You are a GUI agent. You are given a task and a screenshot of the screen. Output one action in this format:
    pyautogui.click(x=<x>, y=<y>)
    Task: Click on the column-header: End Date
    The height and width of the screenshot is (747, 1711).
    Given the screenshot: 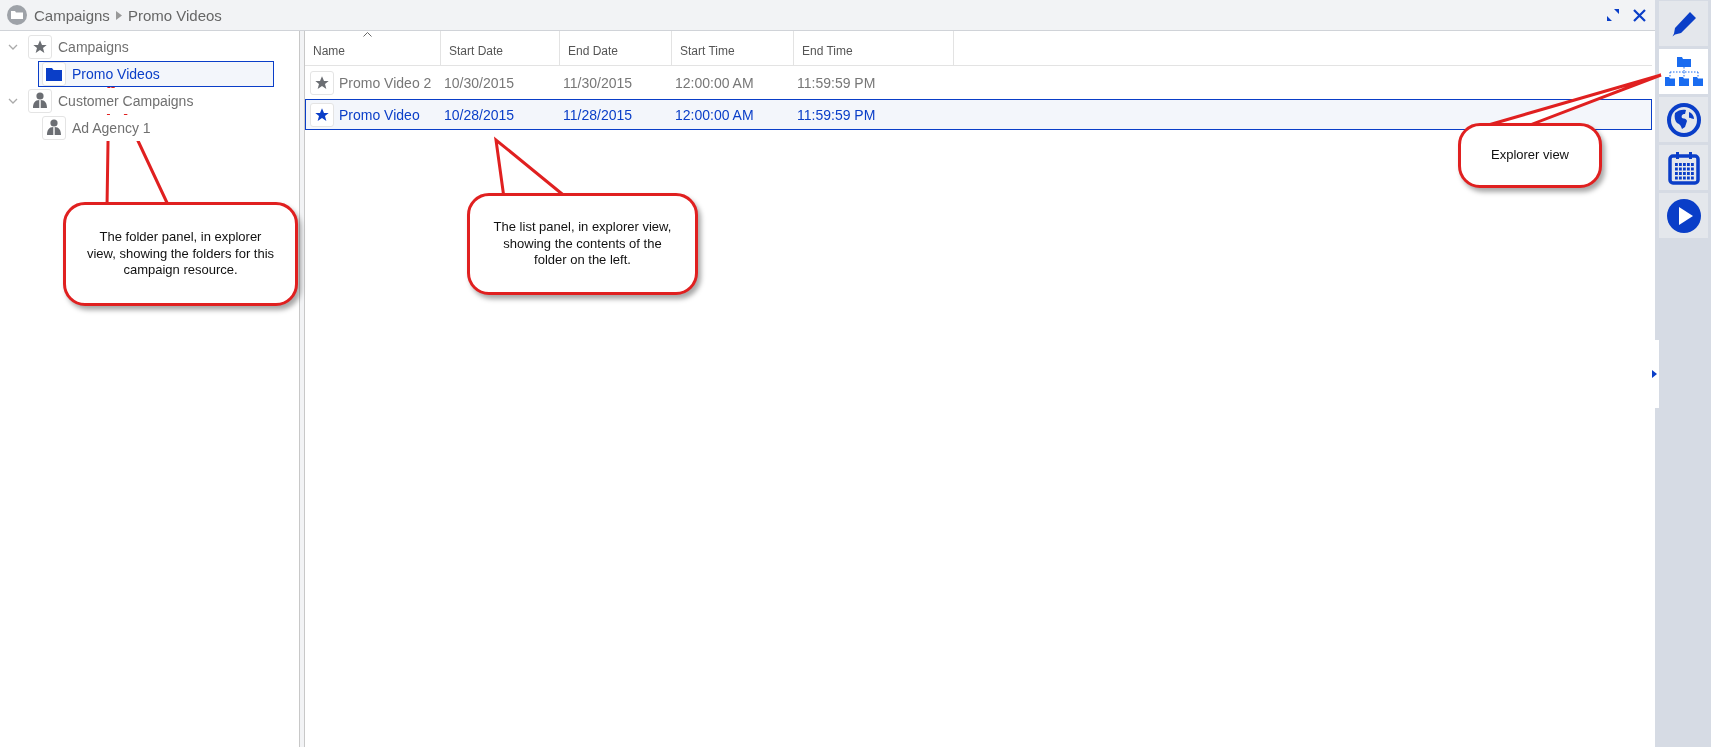 What is the action you would take?
    pyautogui.click(x=616, y=48)
    